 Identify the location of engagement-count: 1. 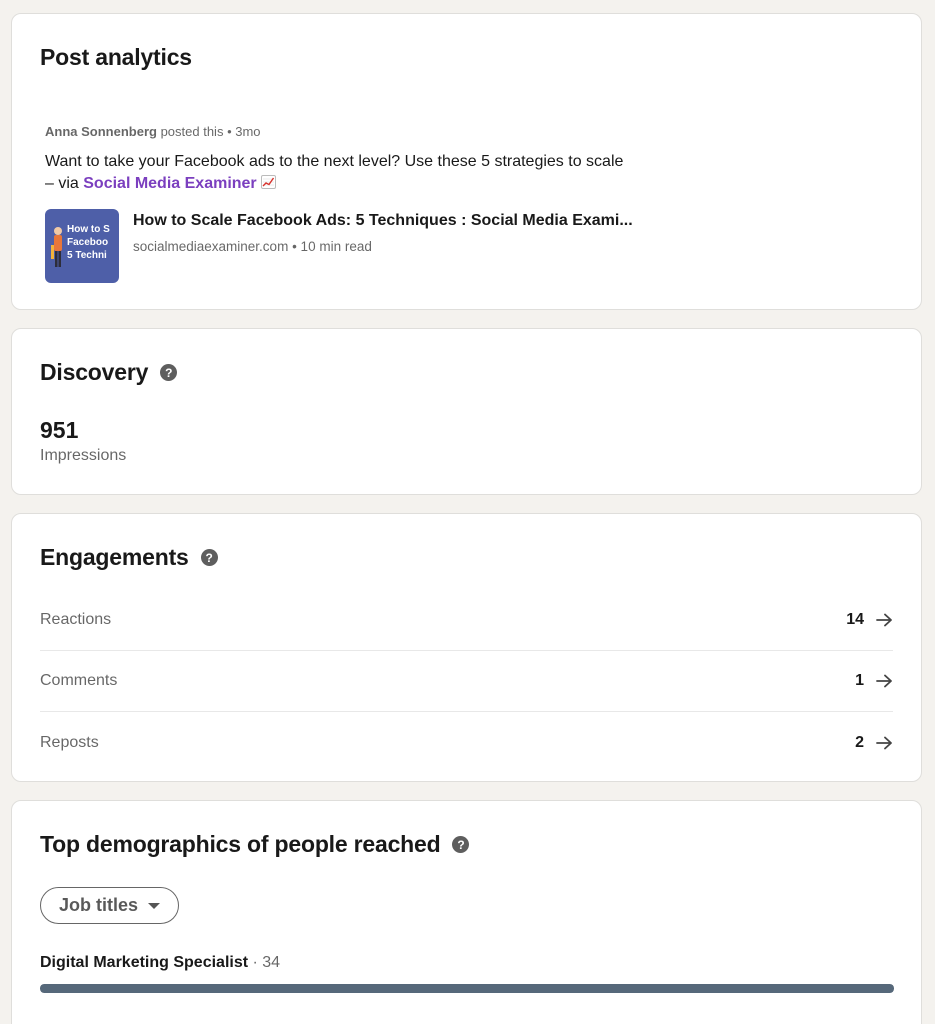
(859, 680).